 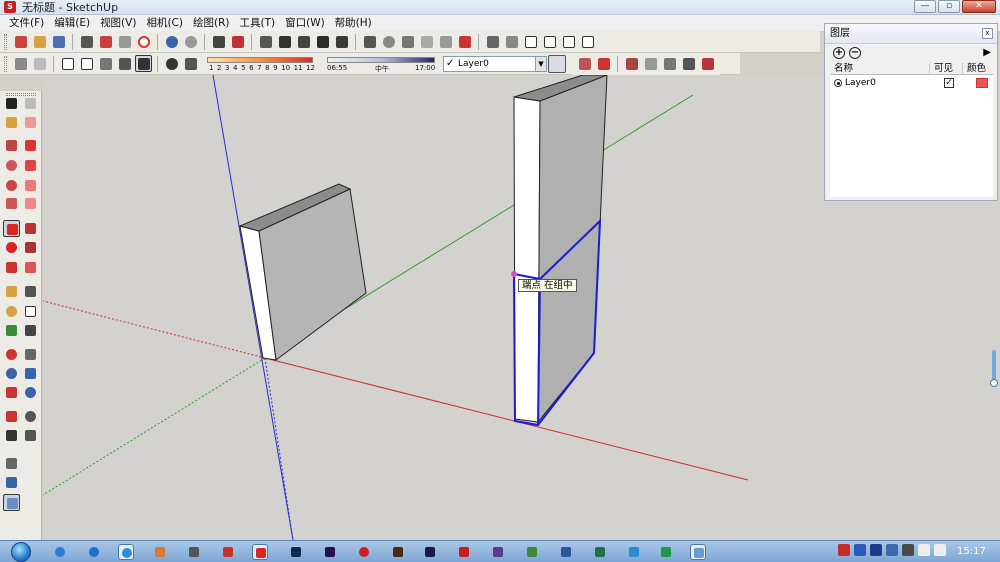 I want to click on side-slider-track, so click(x=994, y=365).